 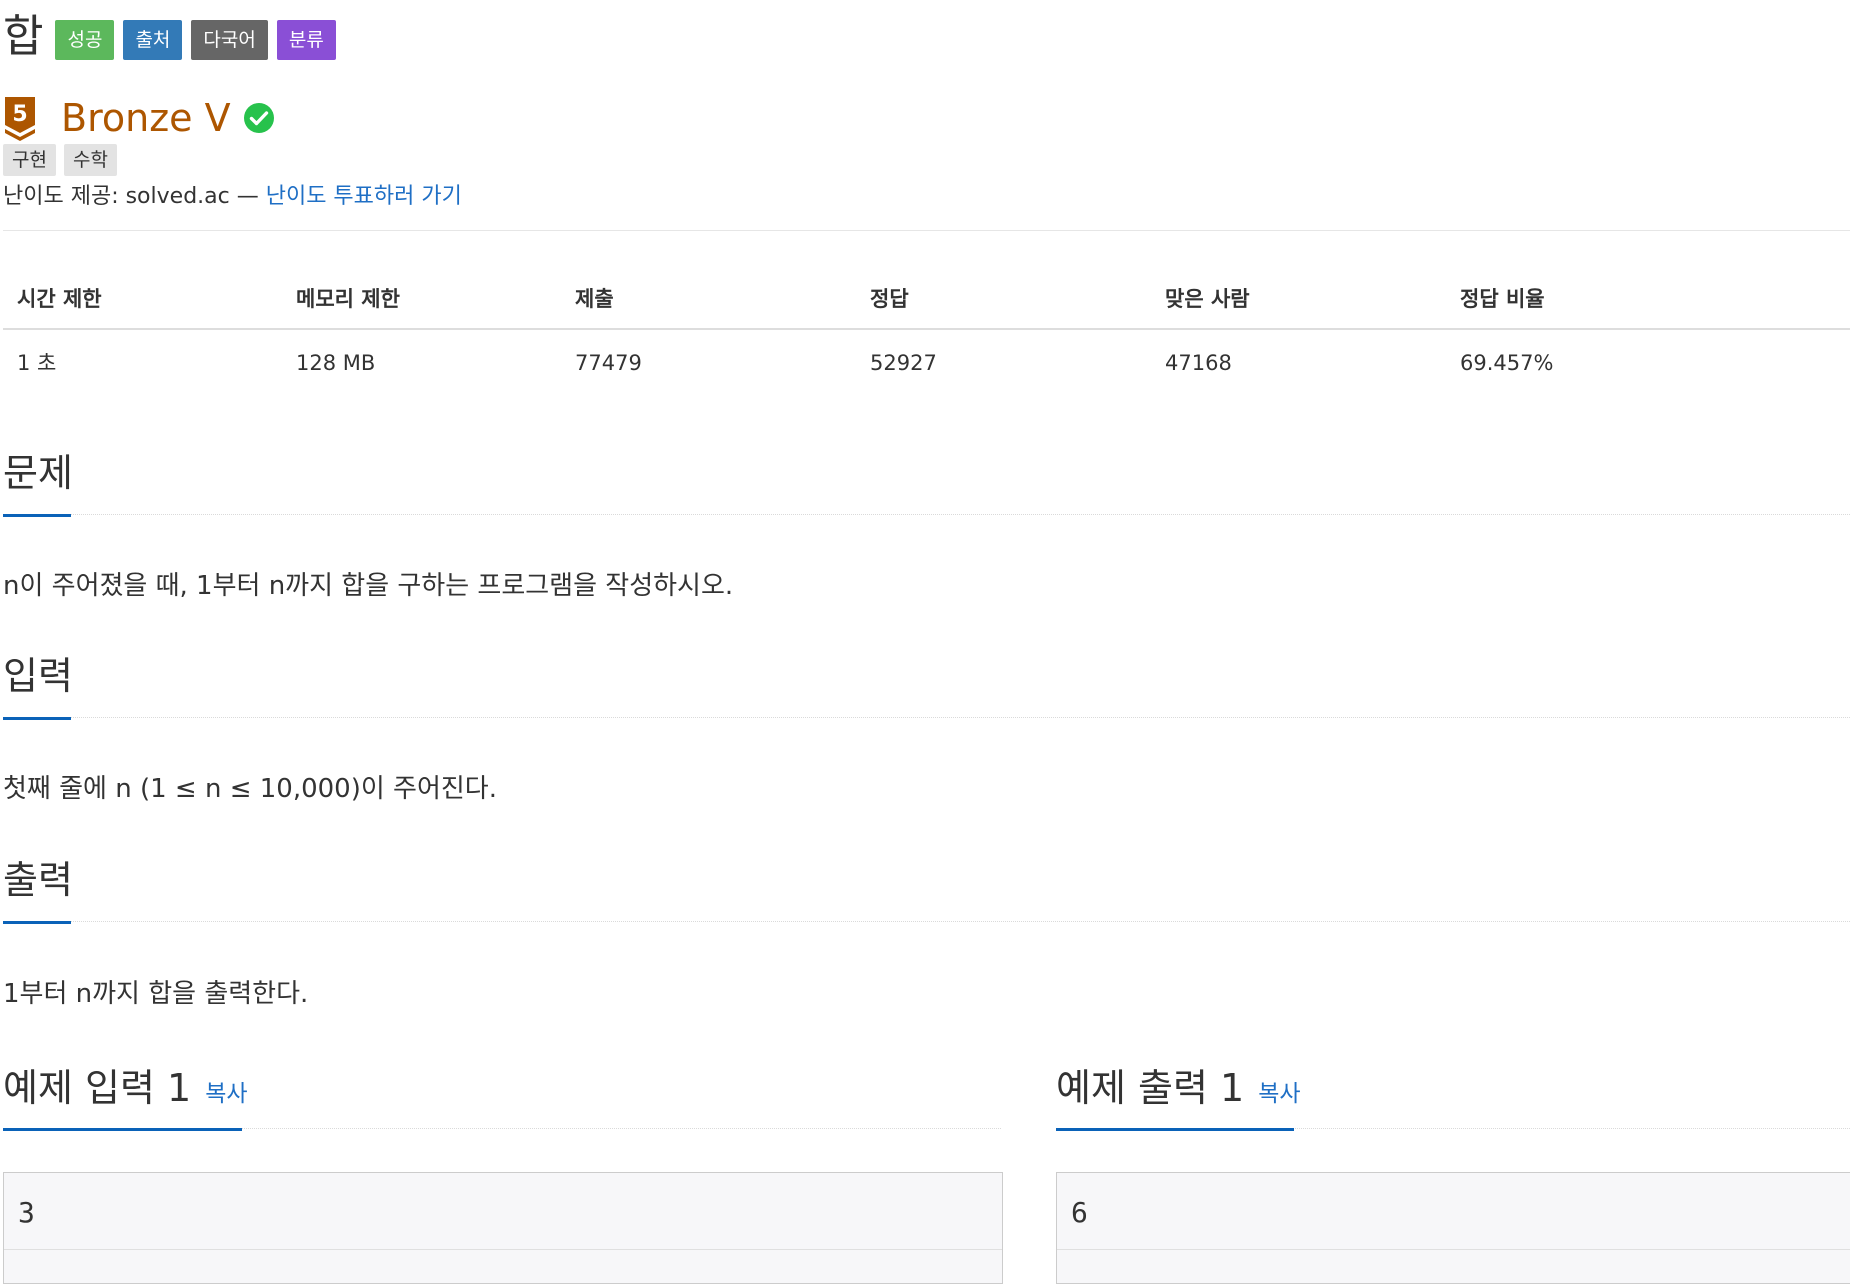 I want to click on badge-source: 출처, so click(x=153, y=39).